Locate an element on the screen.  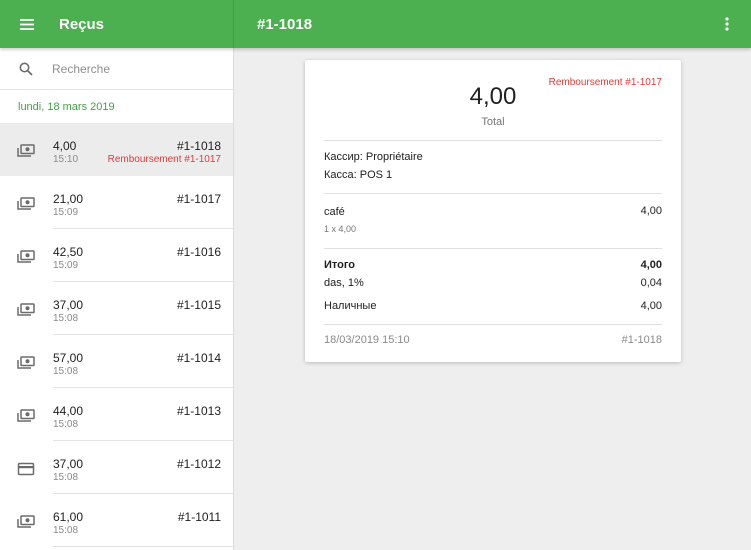
subtotal-value: 4,00 is located at coordinates (651, 265).